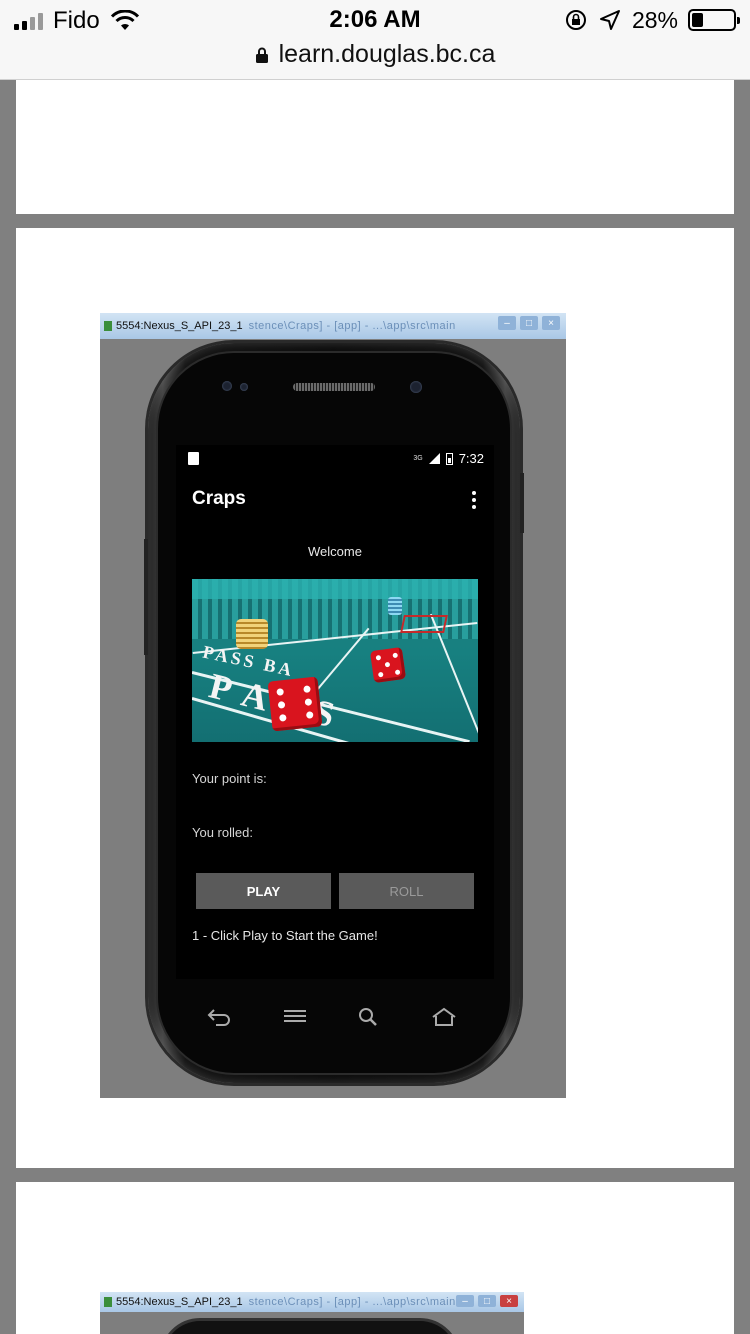  What do you see at coordinates (375, 147) in the screenshot?
I see `content-card-top` at bounding box center [375, 147].